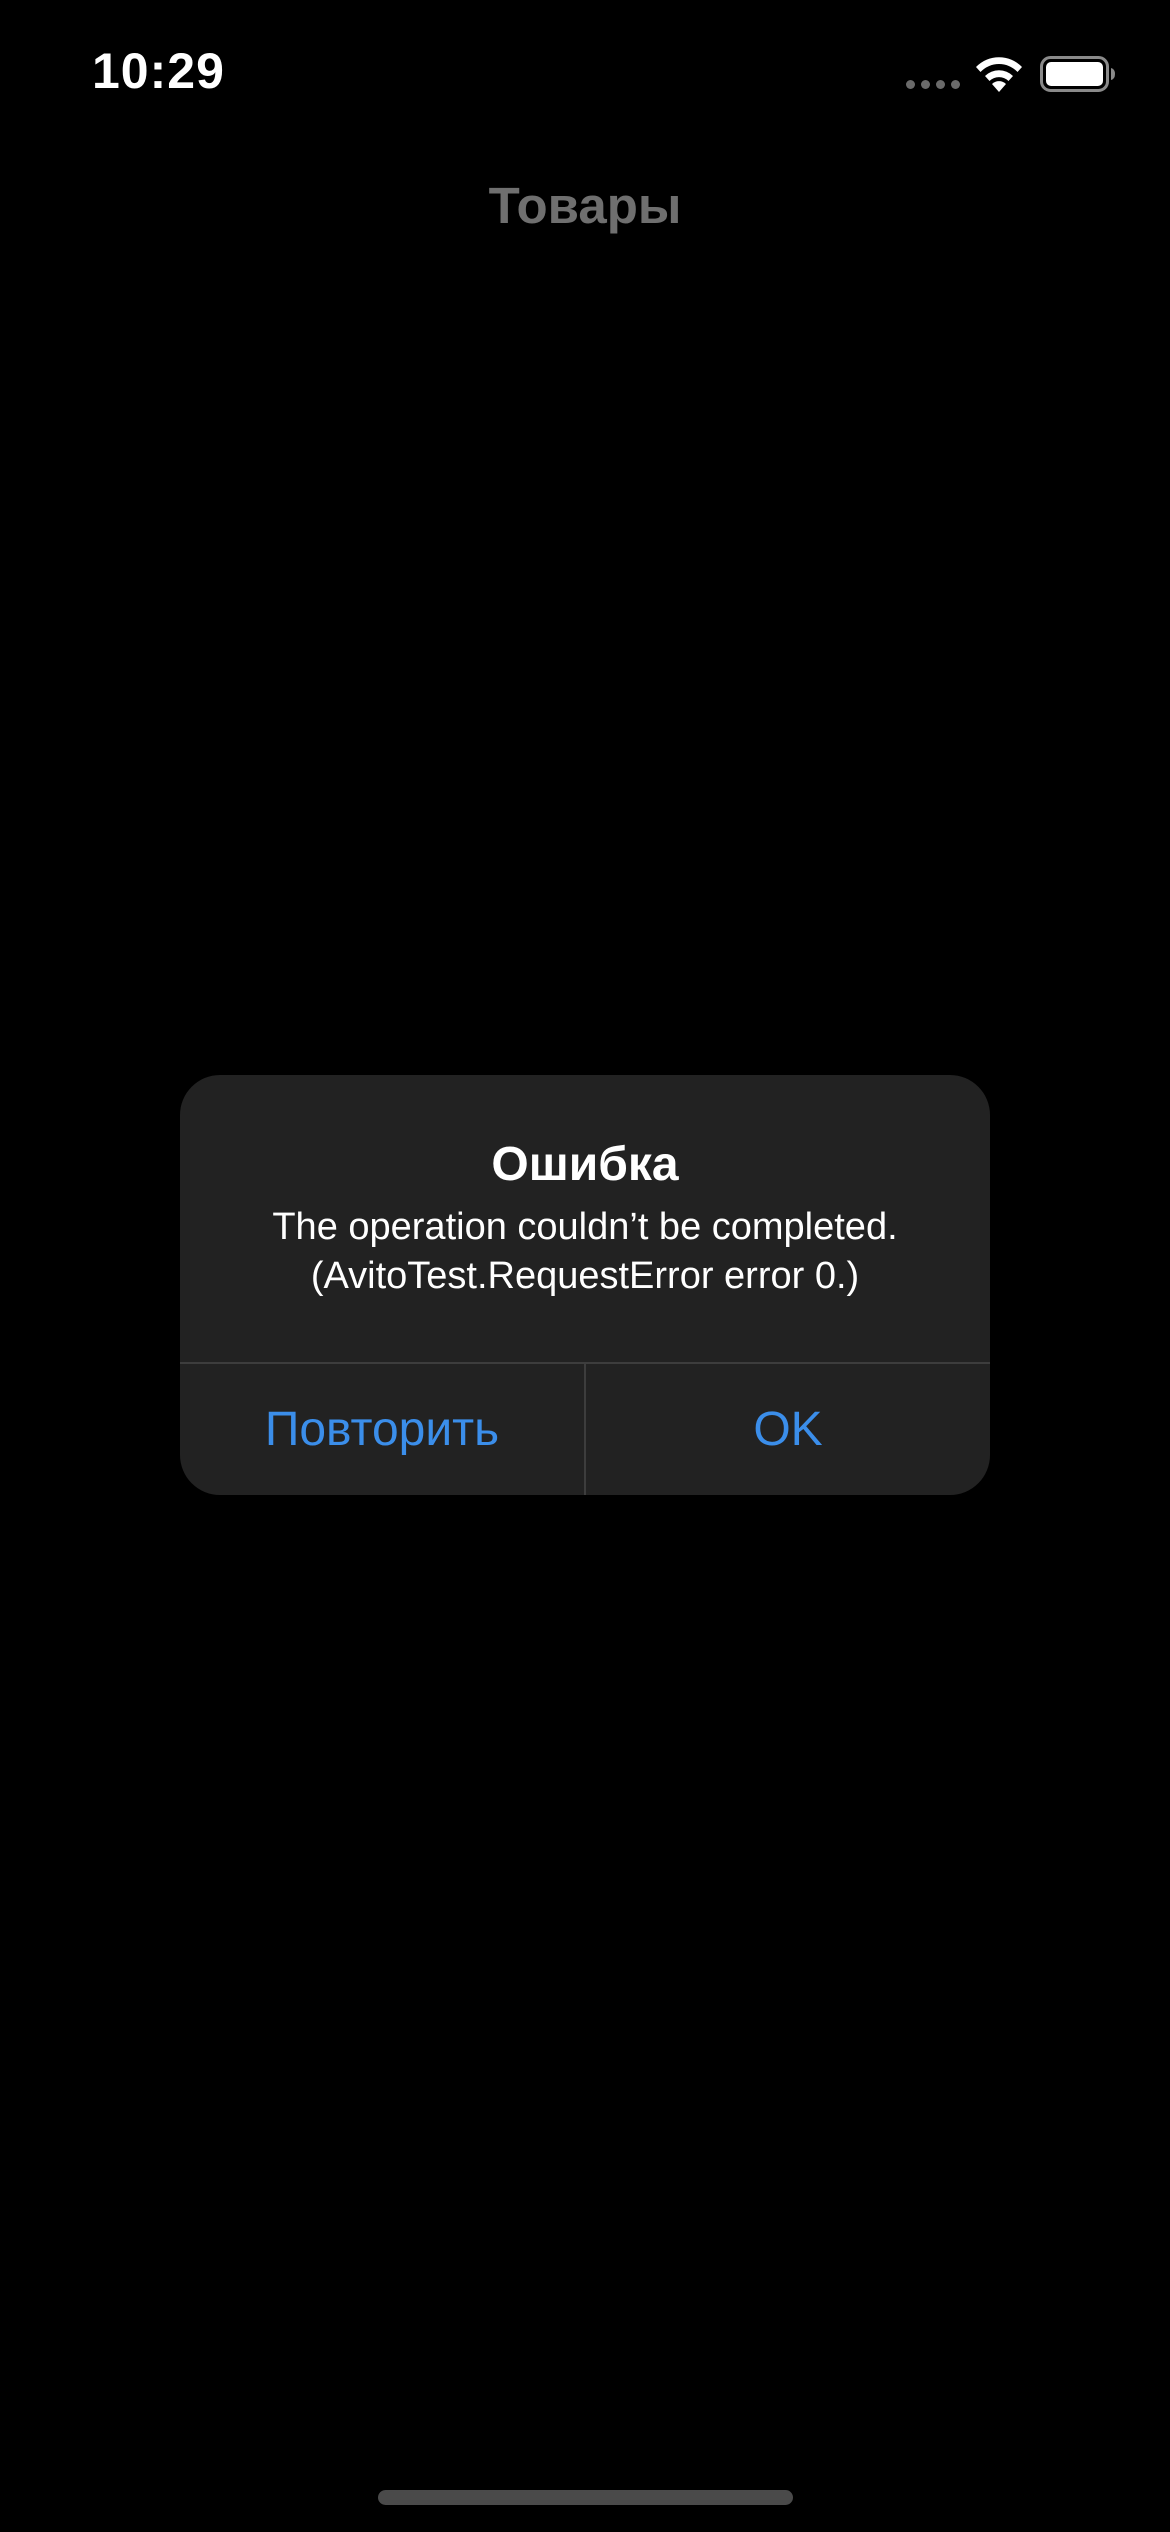  Describe the element at coordinates (382, 1429) in the screenshot. I see `retry-button: Повторить` at that location.